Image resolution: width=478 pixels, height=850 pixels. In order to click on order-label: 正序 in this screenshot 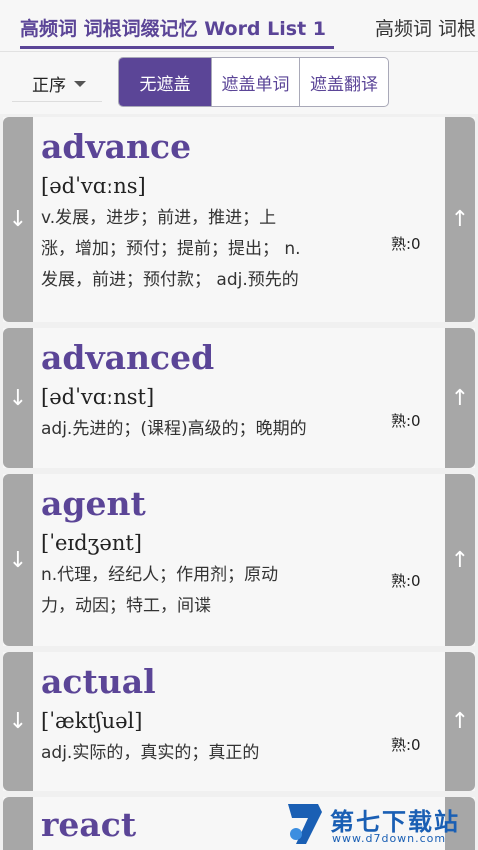, I will do `click(49, 86)`.